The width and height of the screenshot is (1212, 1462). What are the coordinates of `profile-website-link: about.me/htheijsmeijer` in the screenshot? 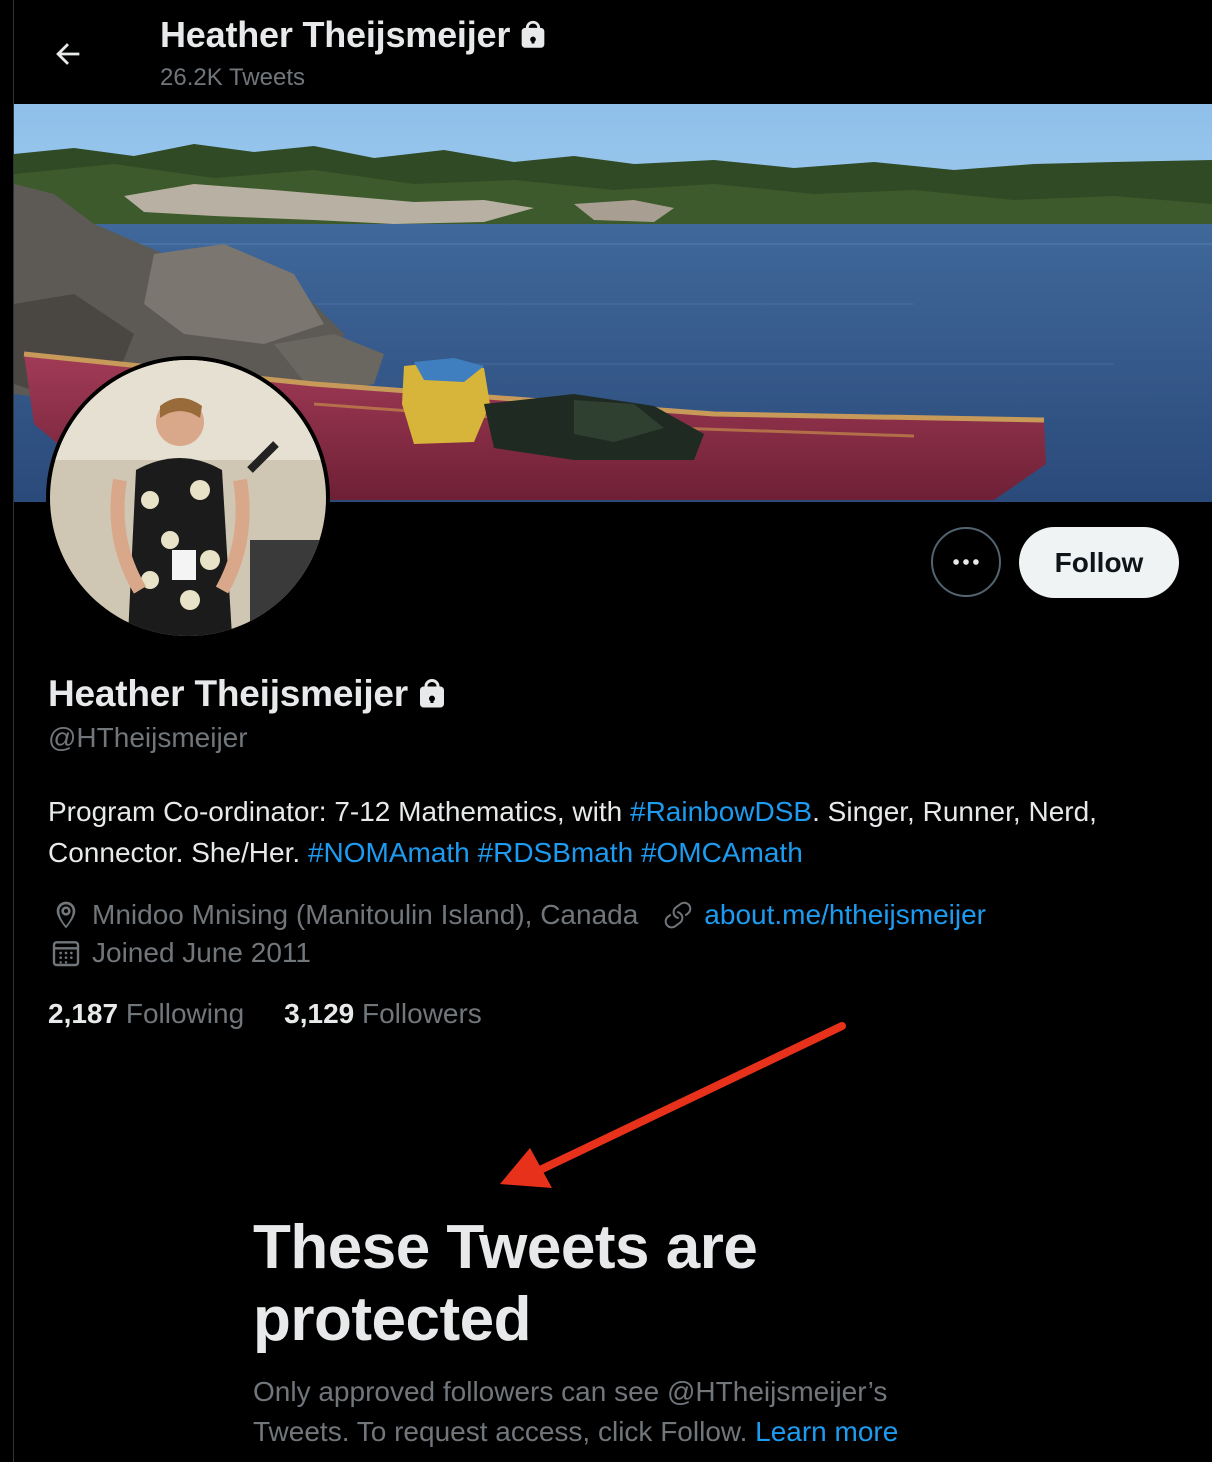 It's located at (845, 915).